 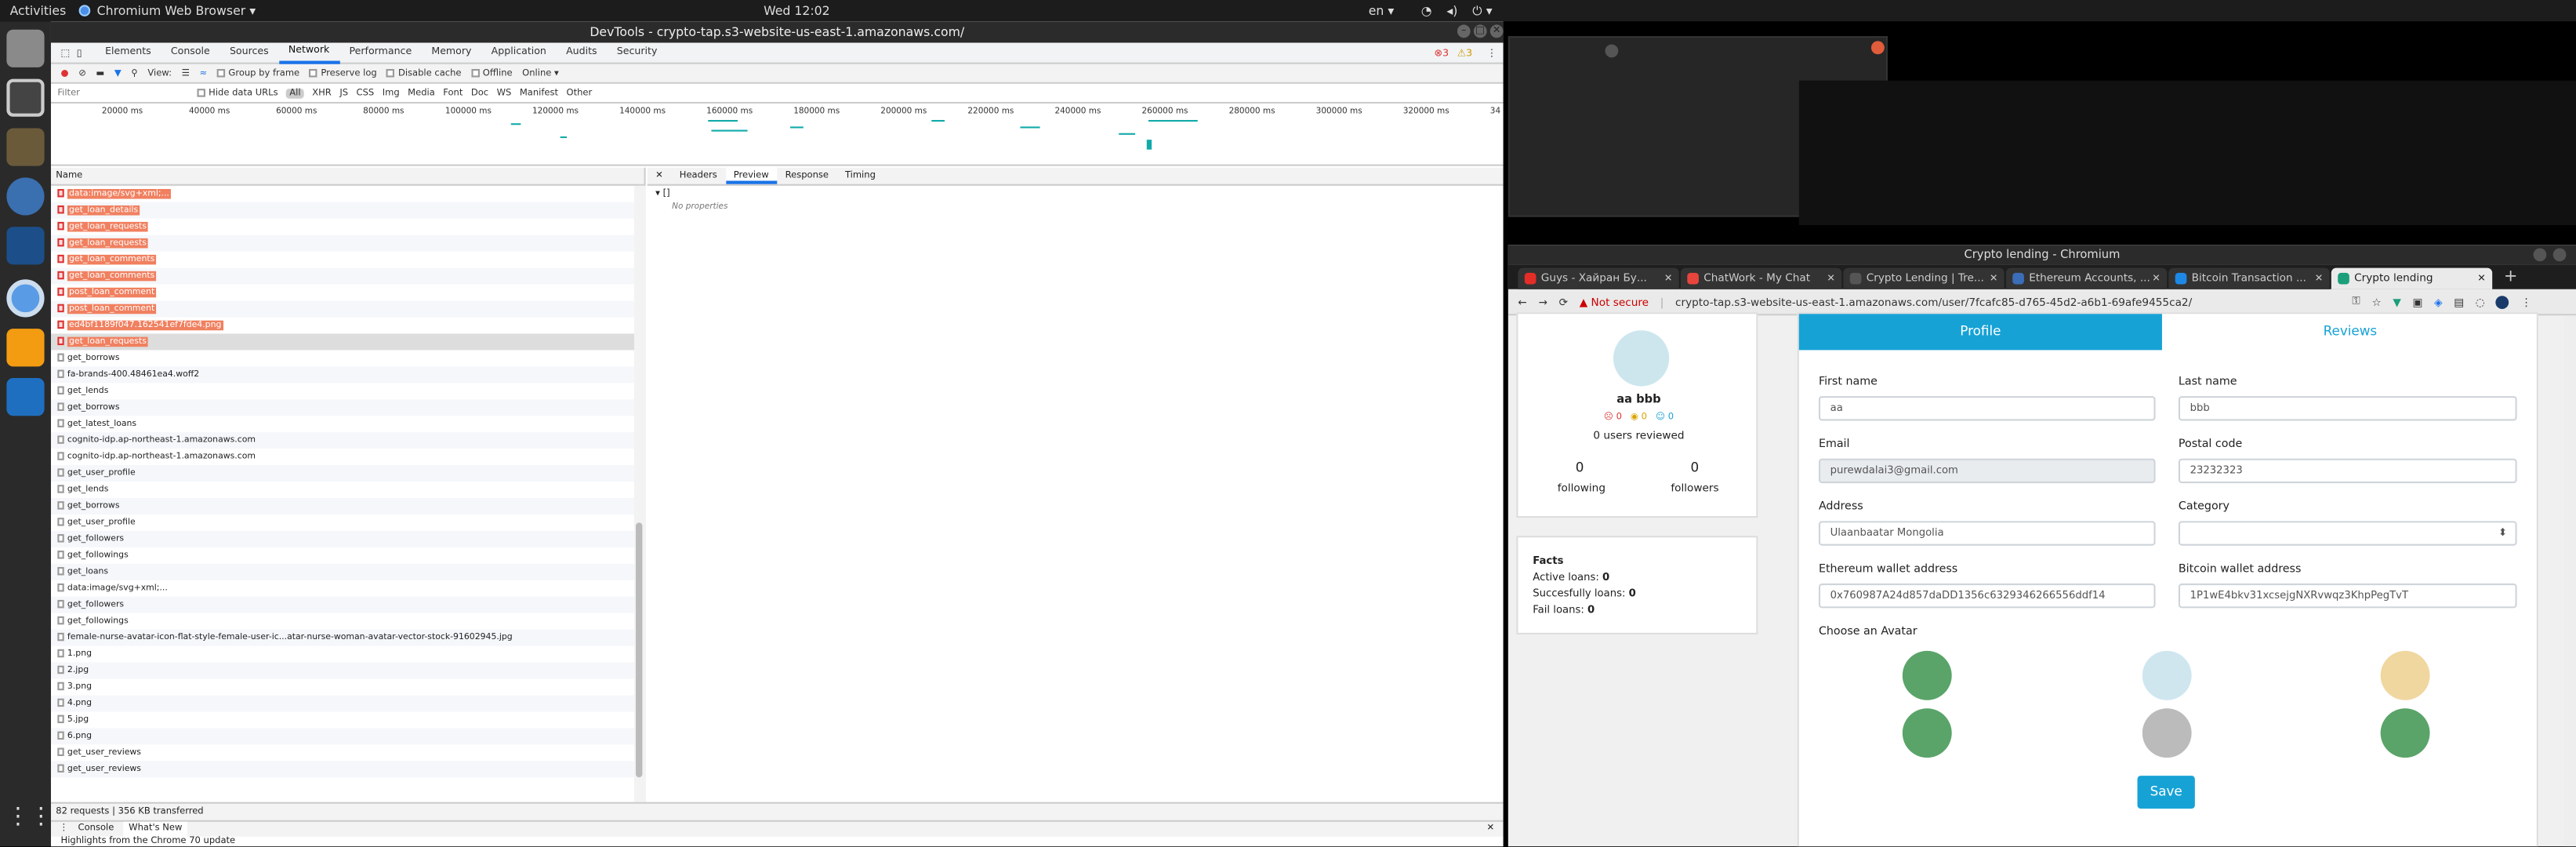 What do you see at coordinates (66, 53) in the screenshot?
I see `inspect-icon: ⬚` at bounding box center [66, 53].